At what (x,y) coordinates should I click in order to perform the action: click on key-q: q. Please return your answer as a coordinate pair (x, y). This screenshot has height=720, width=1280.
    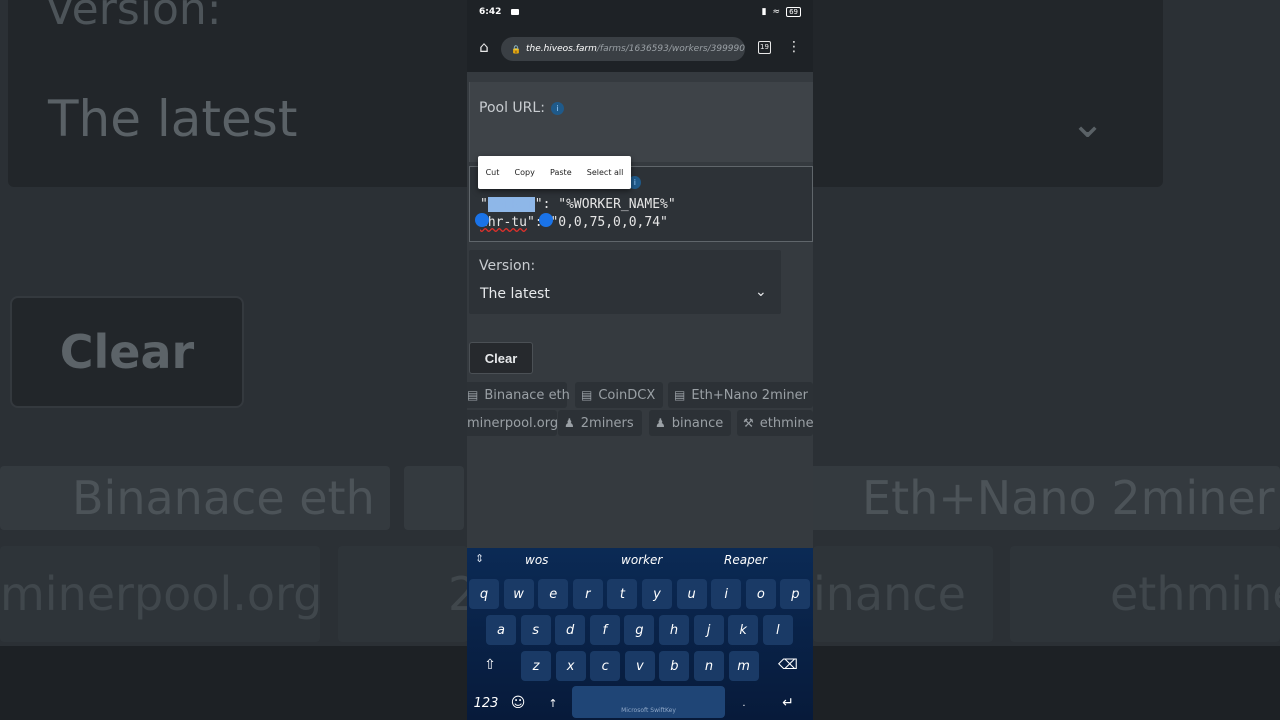
    Looking at the image, I should click on (484, 594).